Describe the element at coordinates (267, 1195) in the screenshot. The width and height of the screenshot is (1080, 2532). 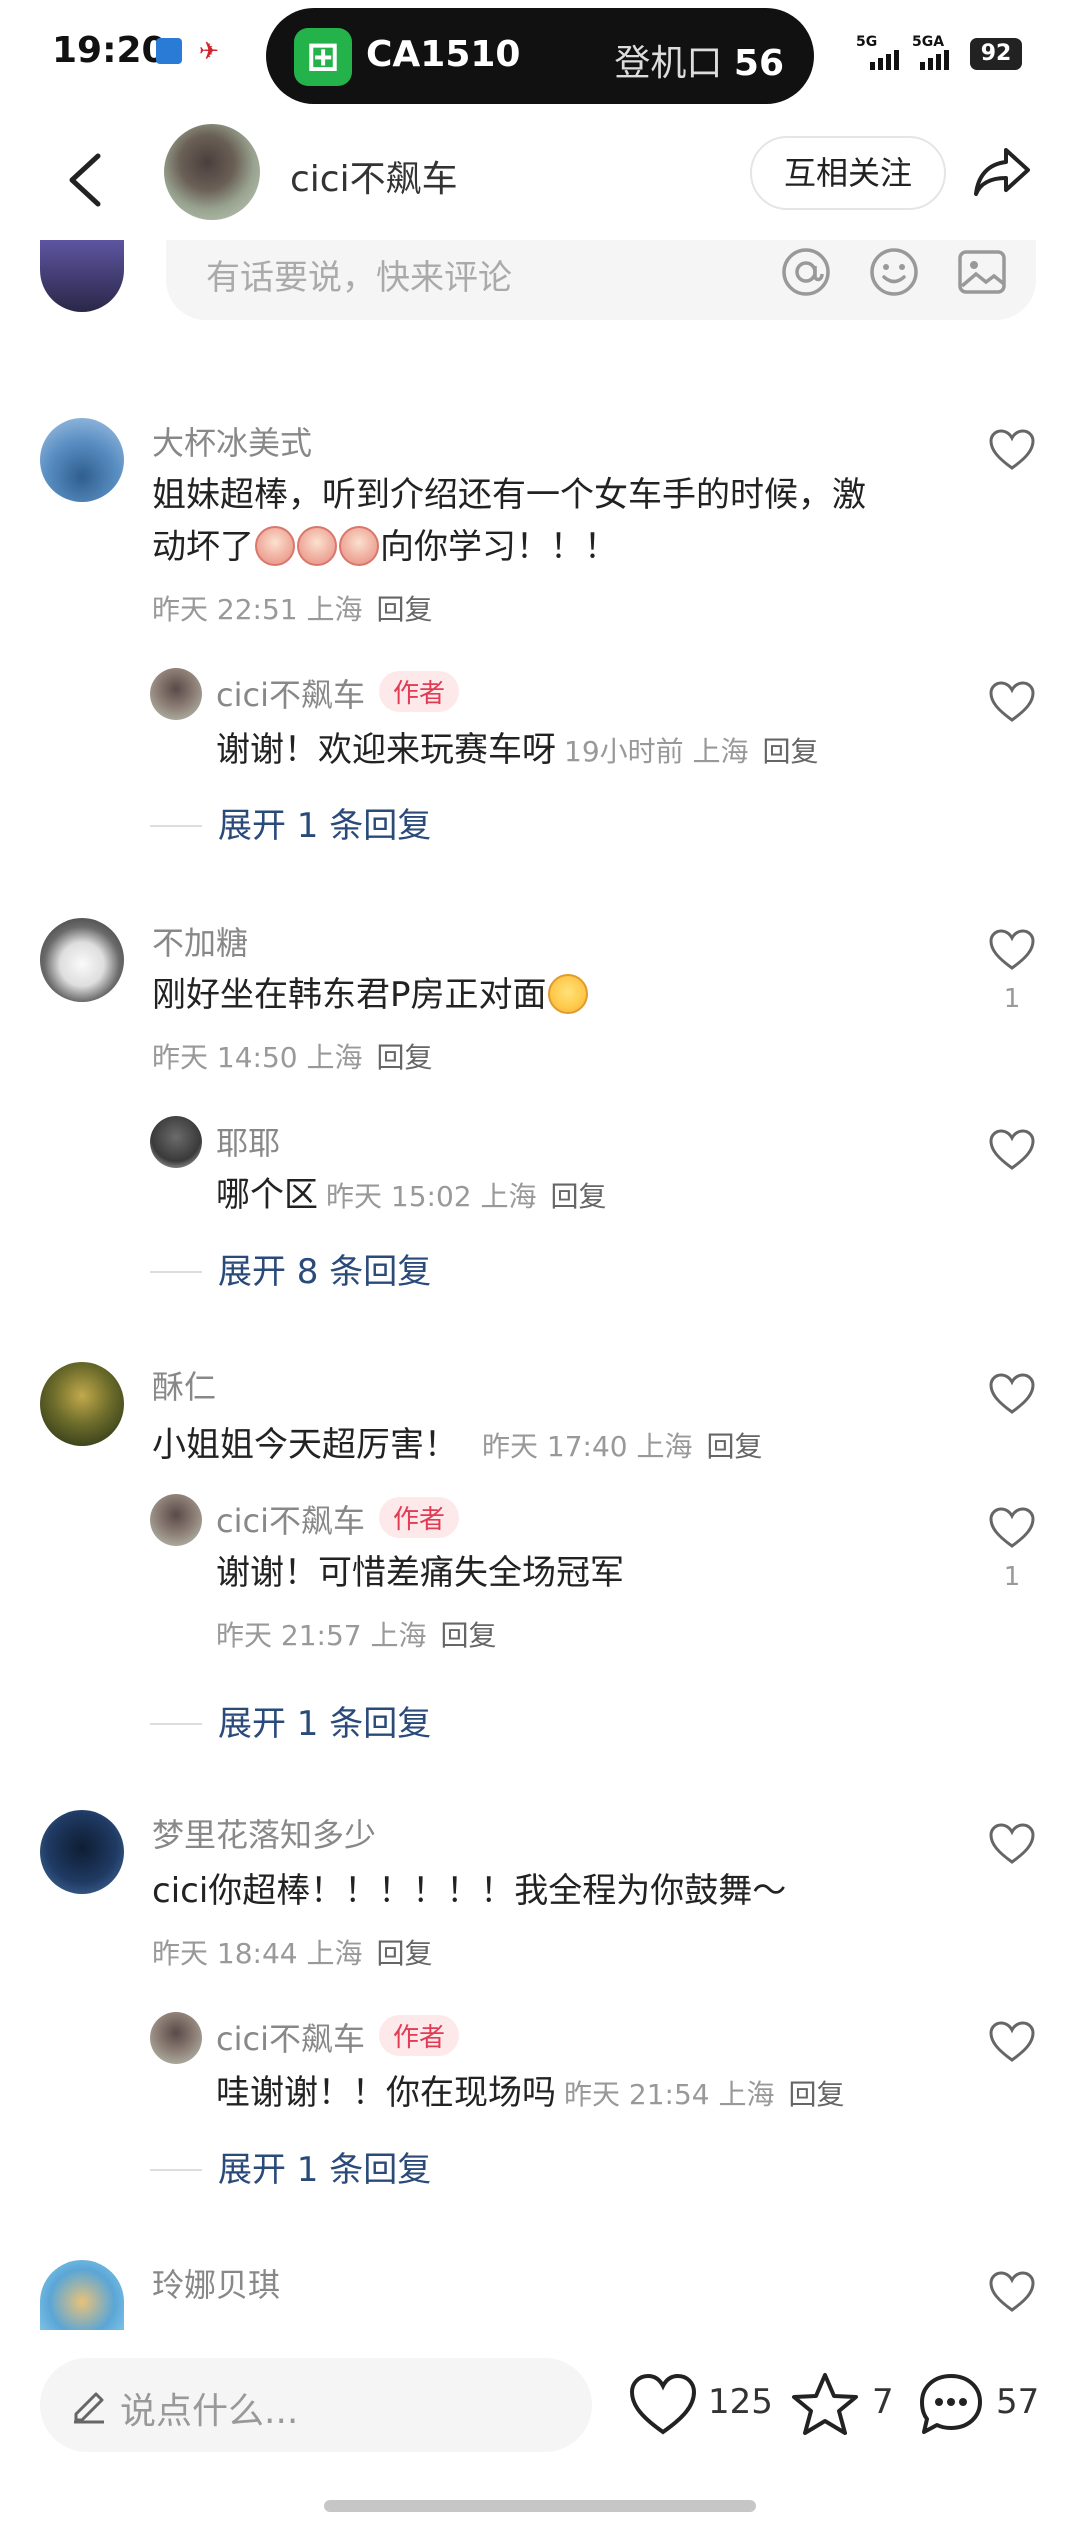
I see `reply-text: 哪个区` at that location.